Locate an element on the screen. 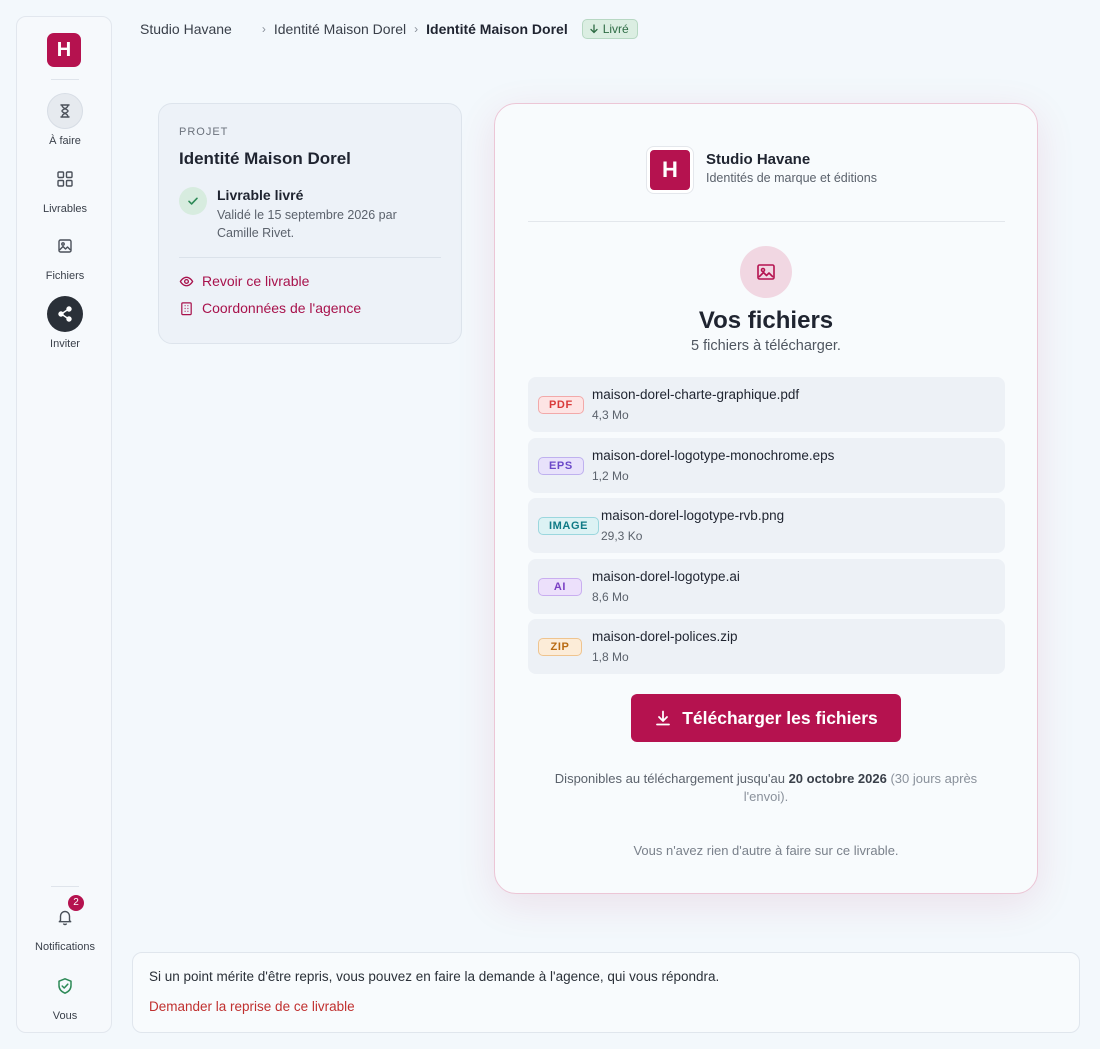 Image resolution: width=1100 pixels, height=1049 pixels. download-icon is located at coordinates (663, 718).